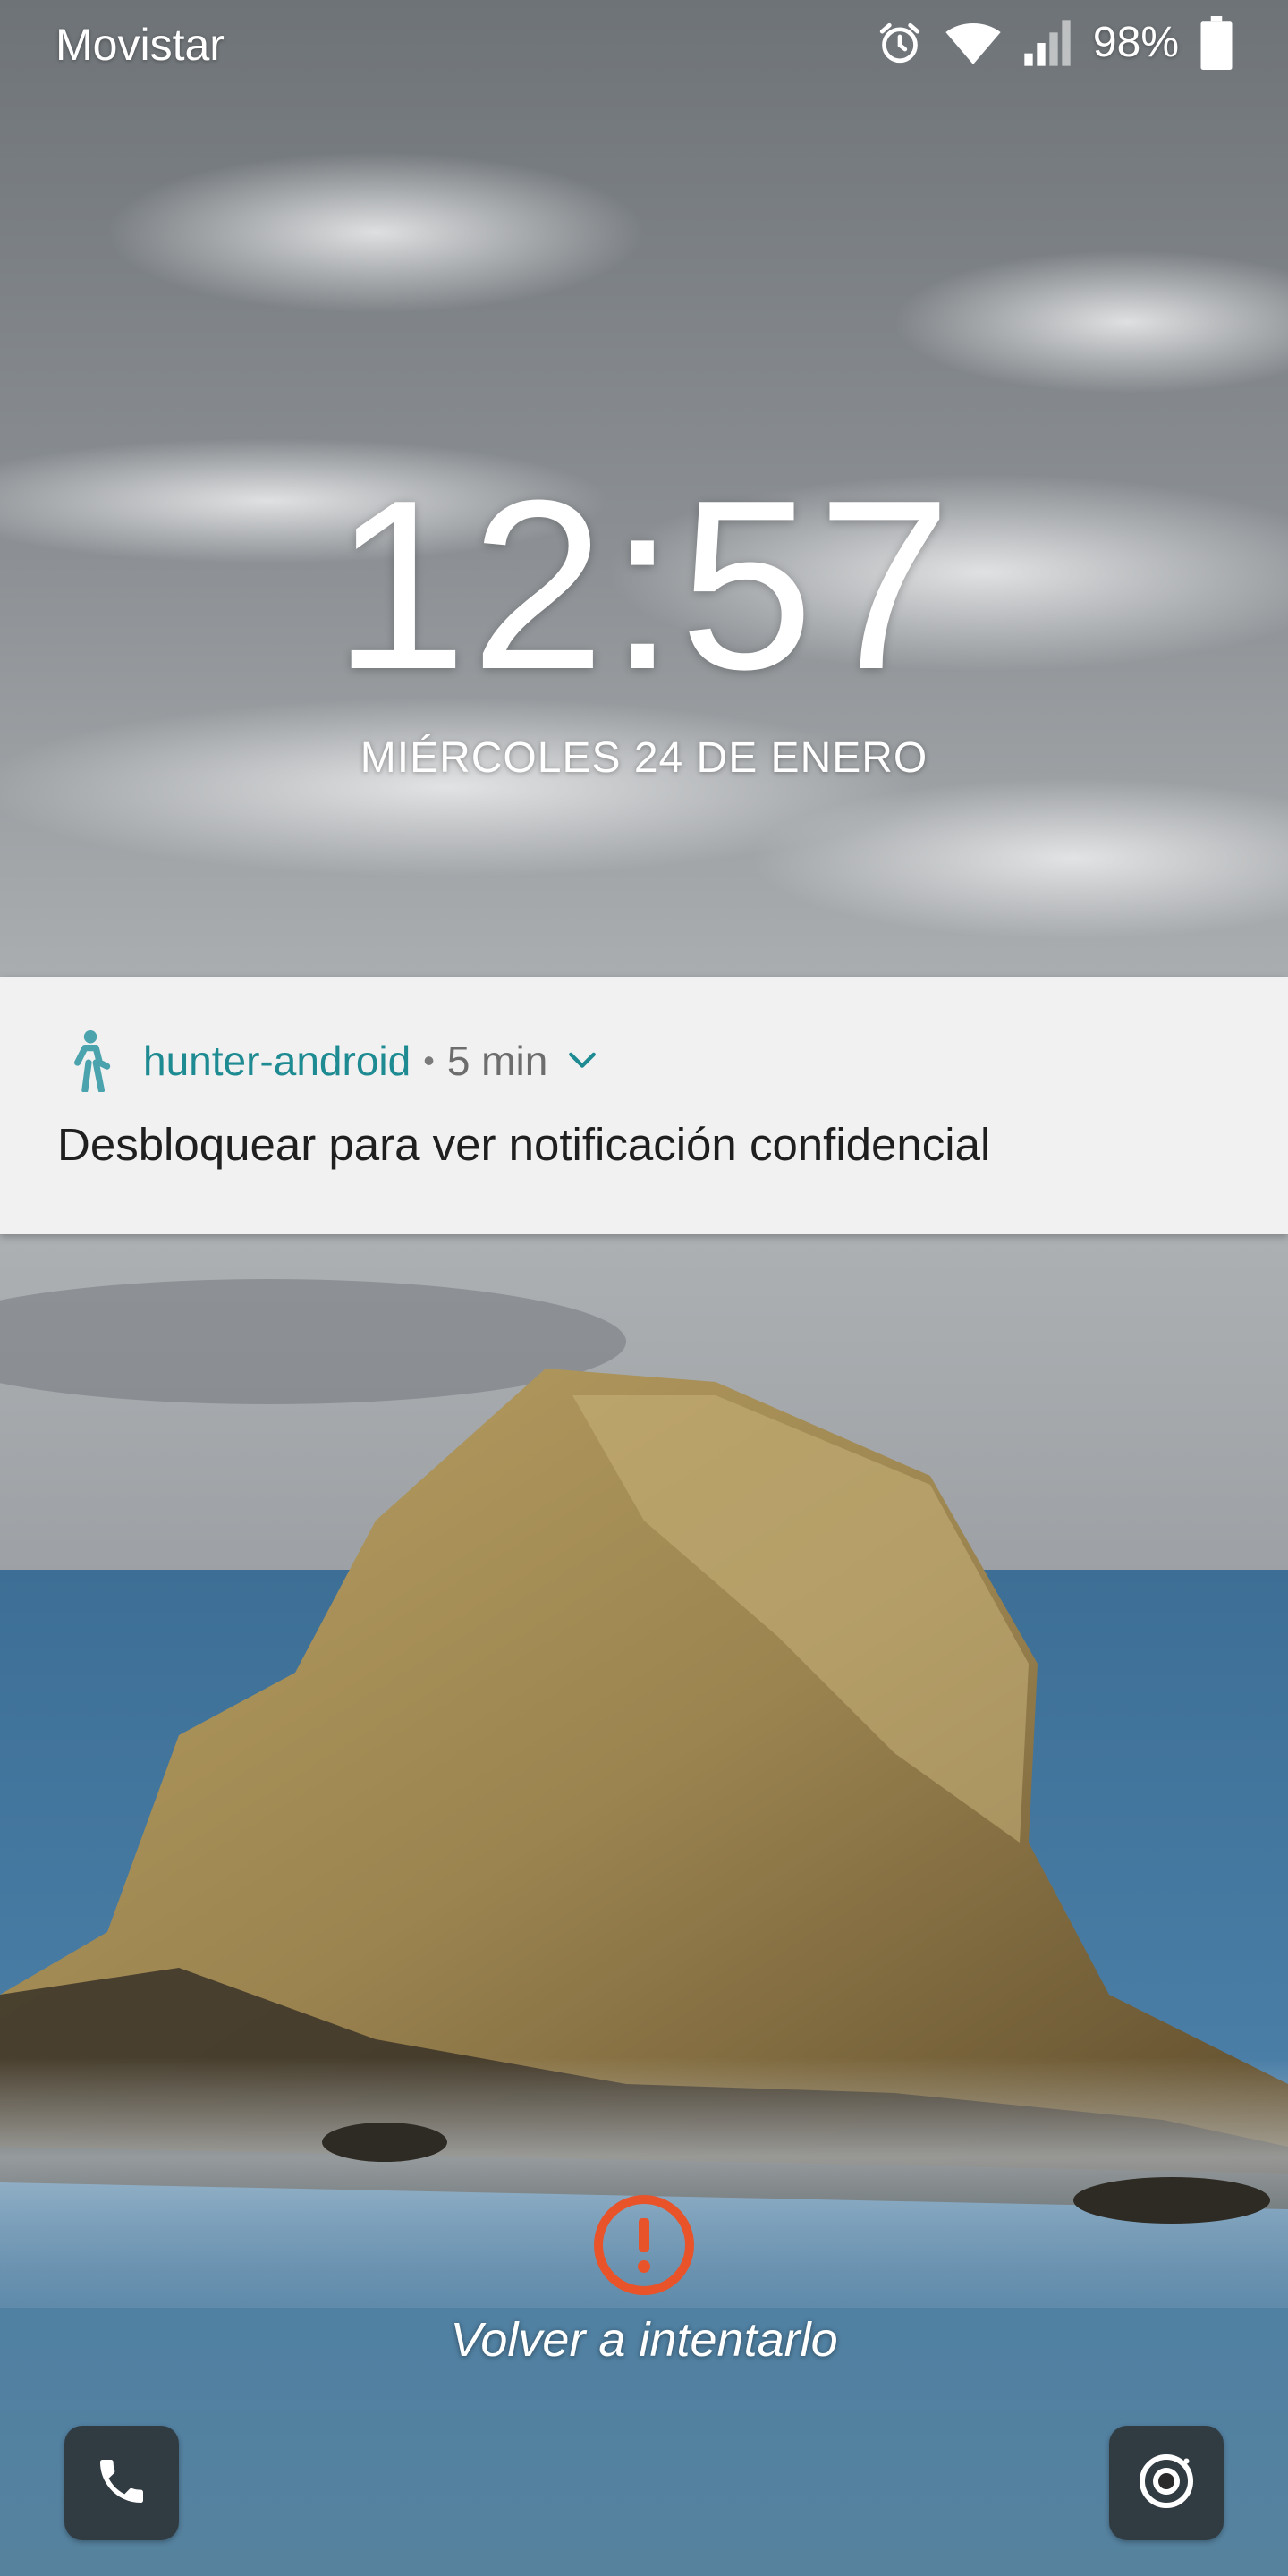  I want to click on wifi-icon, so click(973, 43).